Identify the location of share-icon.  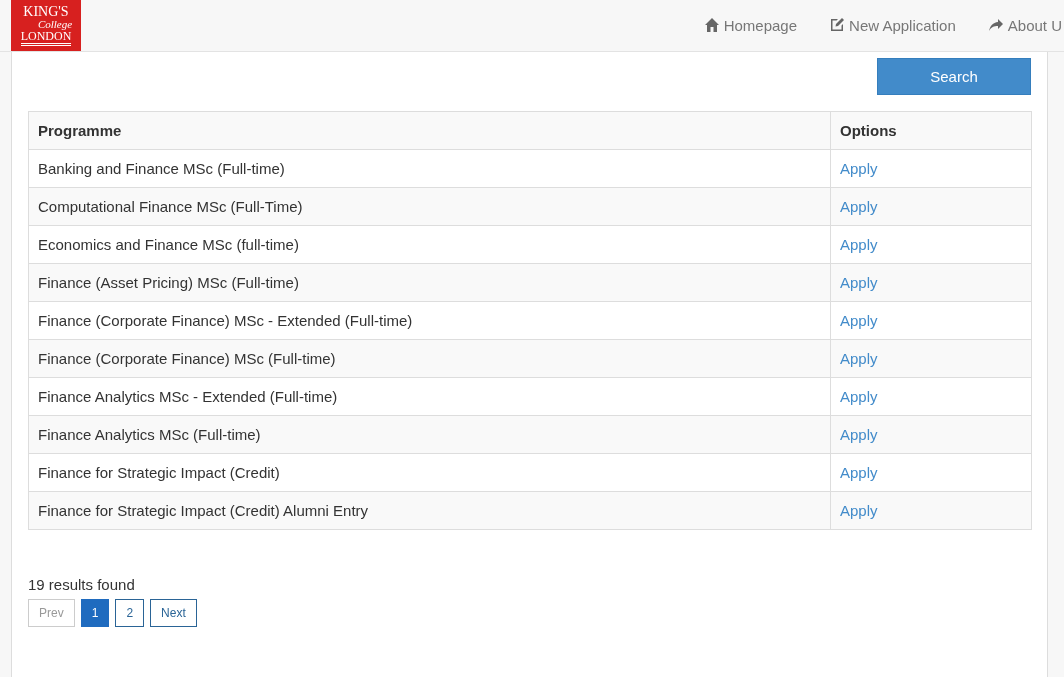
(995, 25).